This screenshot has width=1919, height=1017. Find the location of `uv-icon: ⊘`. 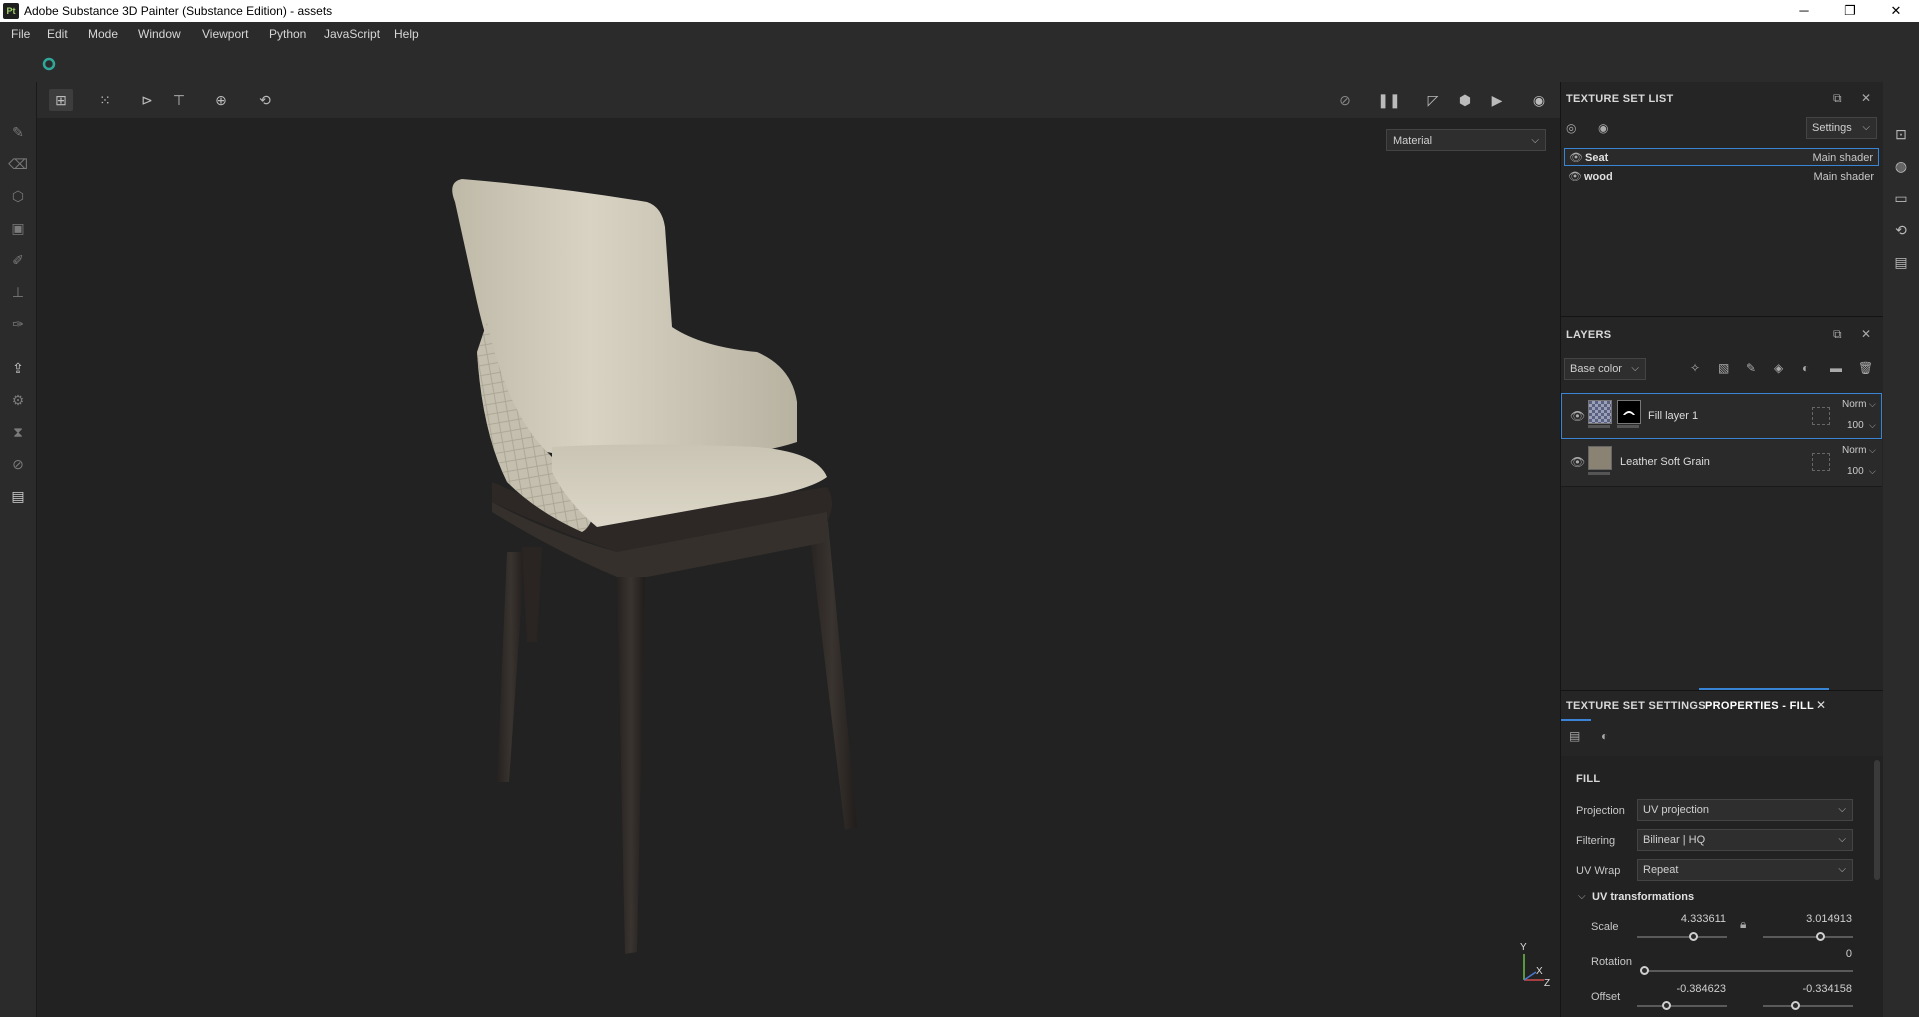

uv-icon: ⊘ is located at coordinates (18, 464).